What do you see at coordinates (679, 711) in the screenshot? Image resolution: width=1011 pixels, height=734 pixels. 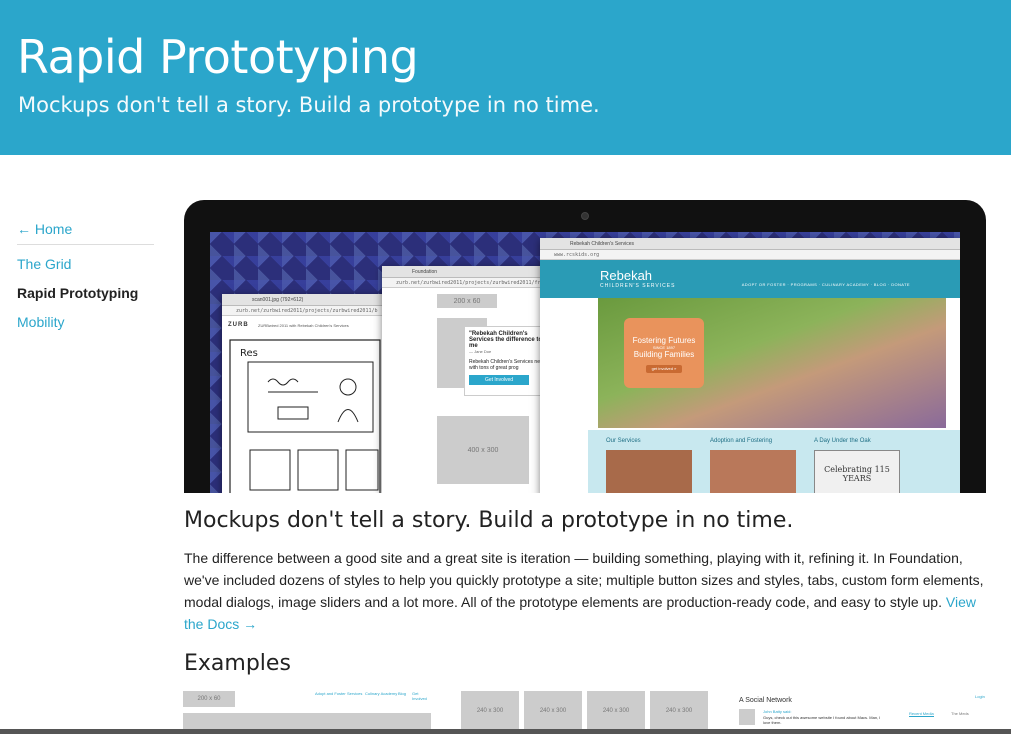 I see `example2-grid-box-4: 240 x 300` at bounding box center [679, 711].